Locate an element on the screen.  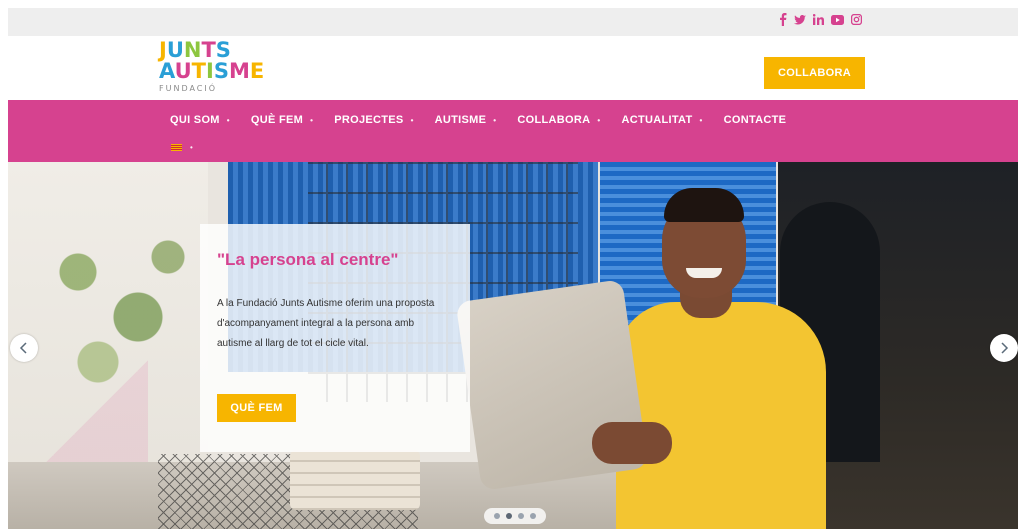
logo: JUNTS AUTISME FUNDACIÓ is located at coordinates (219, 68).